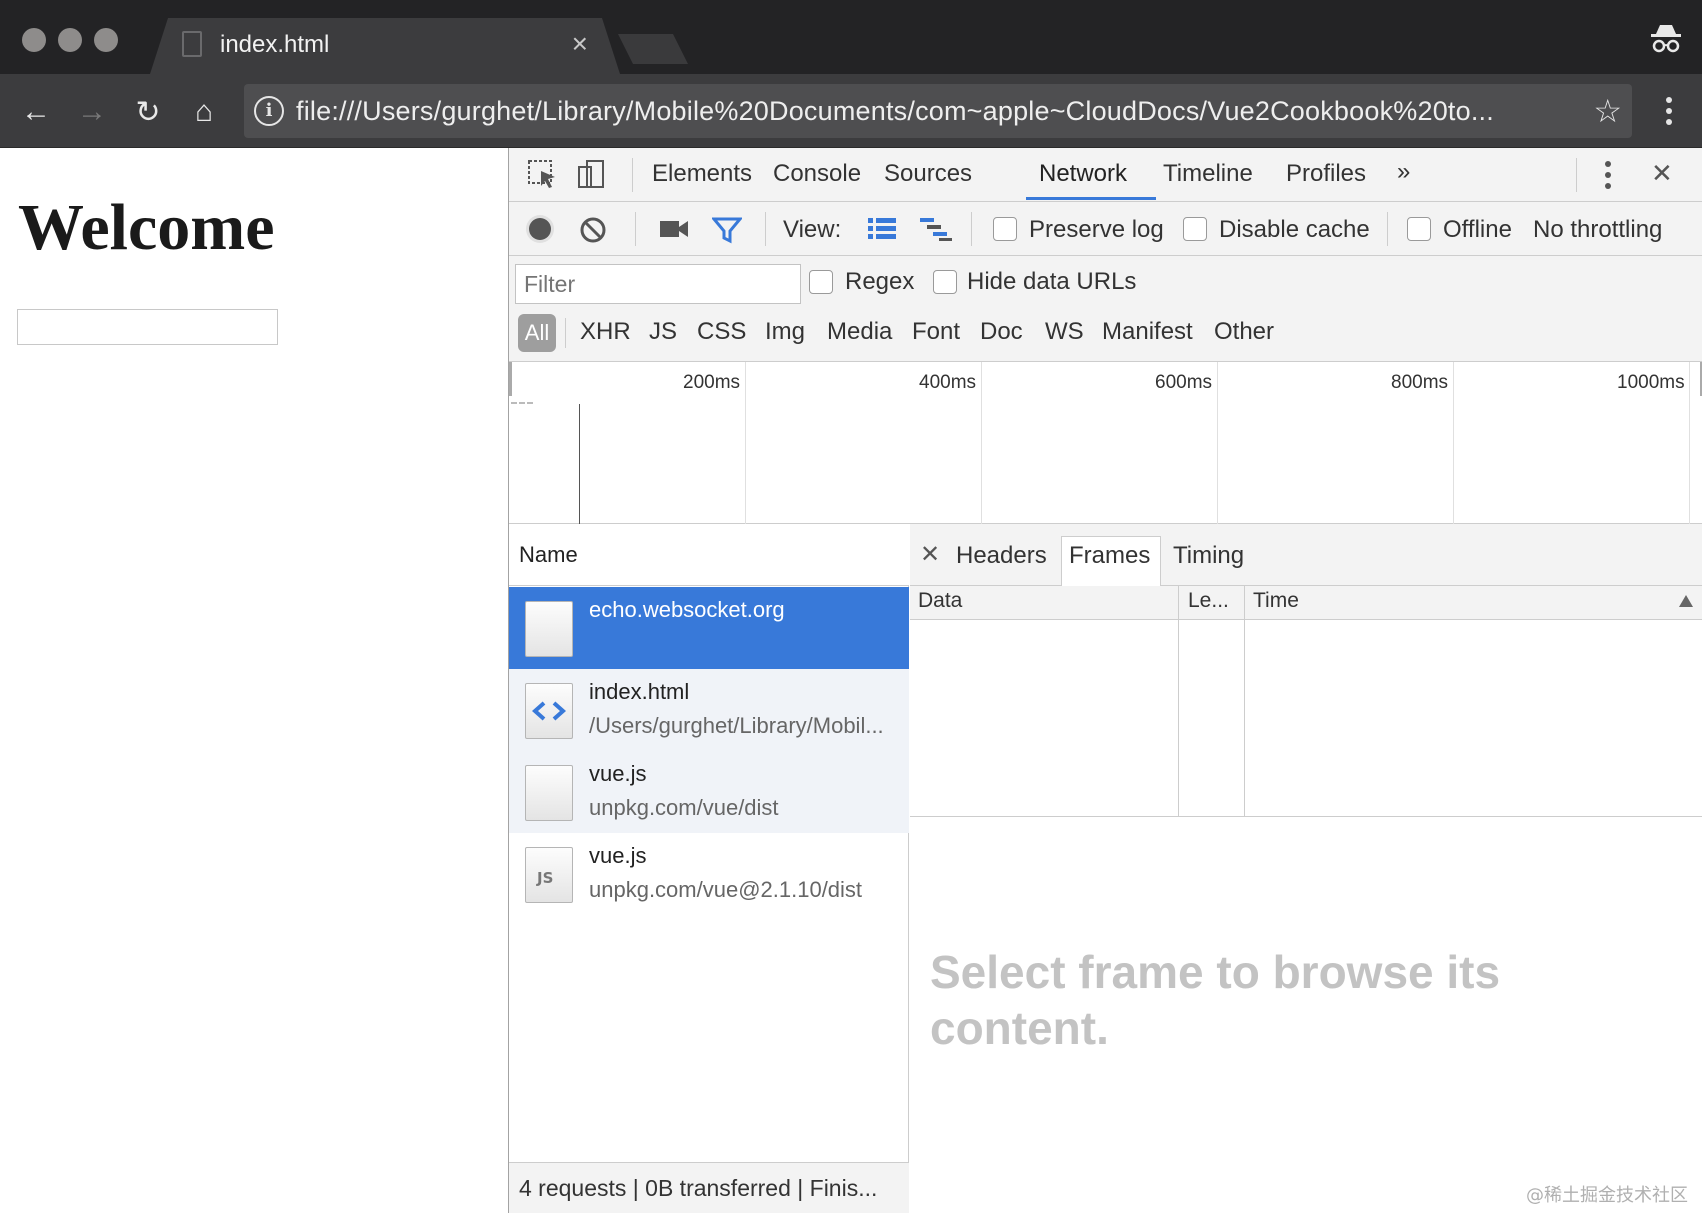 The image size is (1702, 1213). Describe the element at coordinates (1064, 332) in the screenshot. I see `type-ws-button: WS` at that location.